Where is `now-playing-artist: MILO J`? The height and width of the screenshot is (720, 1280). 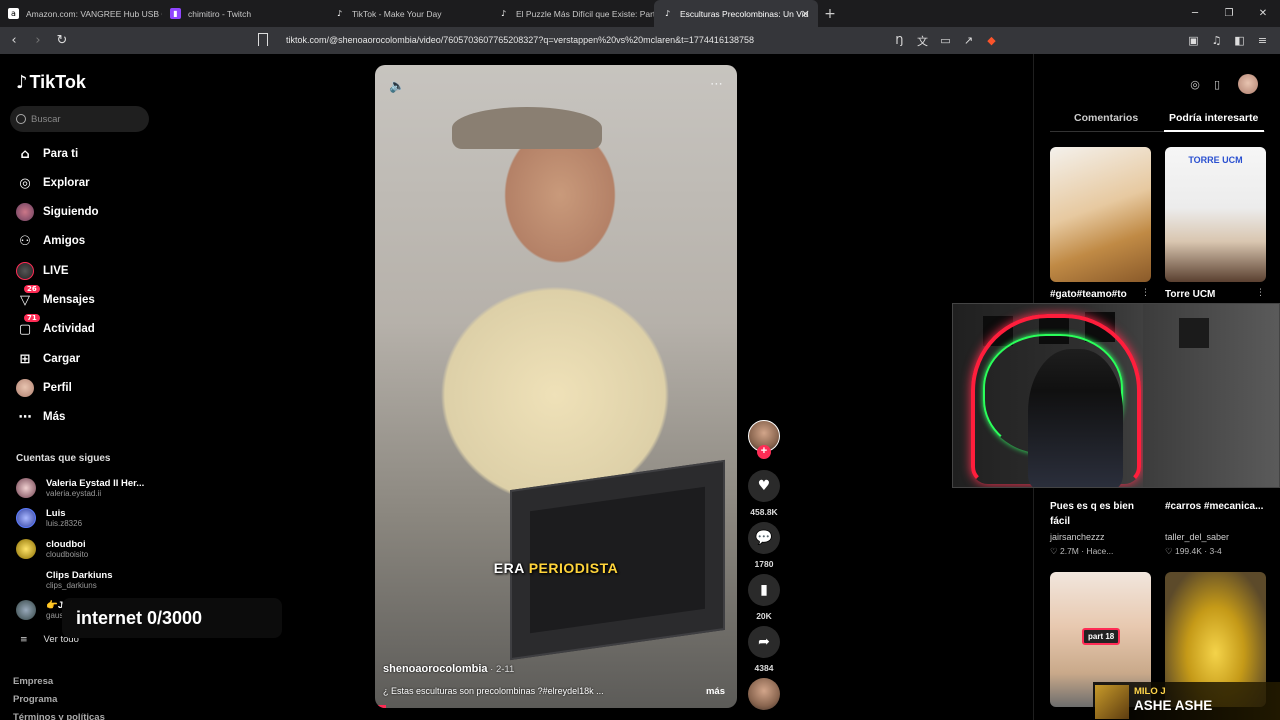
now-playing-artist: MILO J is located at coordinates (1150, 691).